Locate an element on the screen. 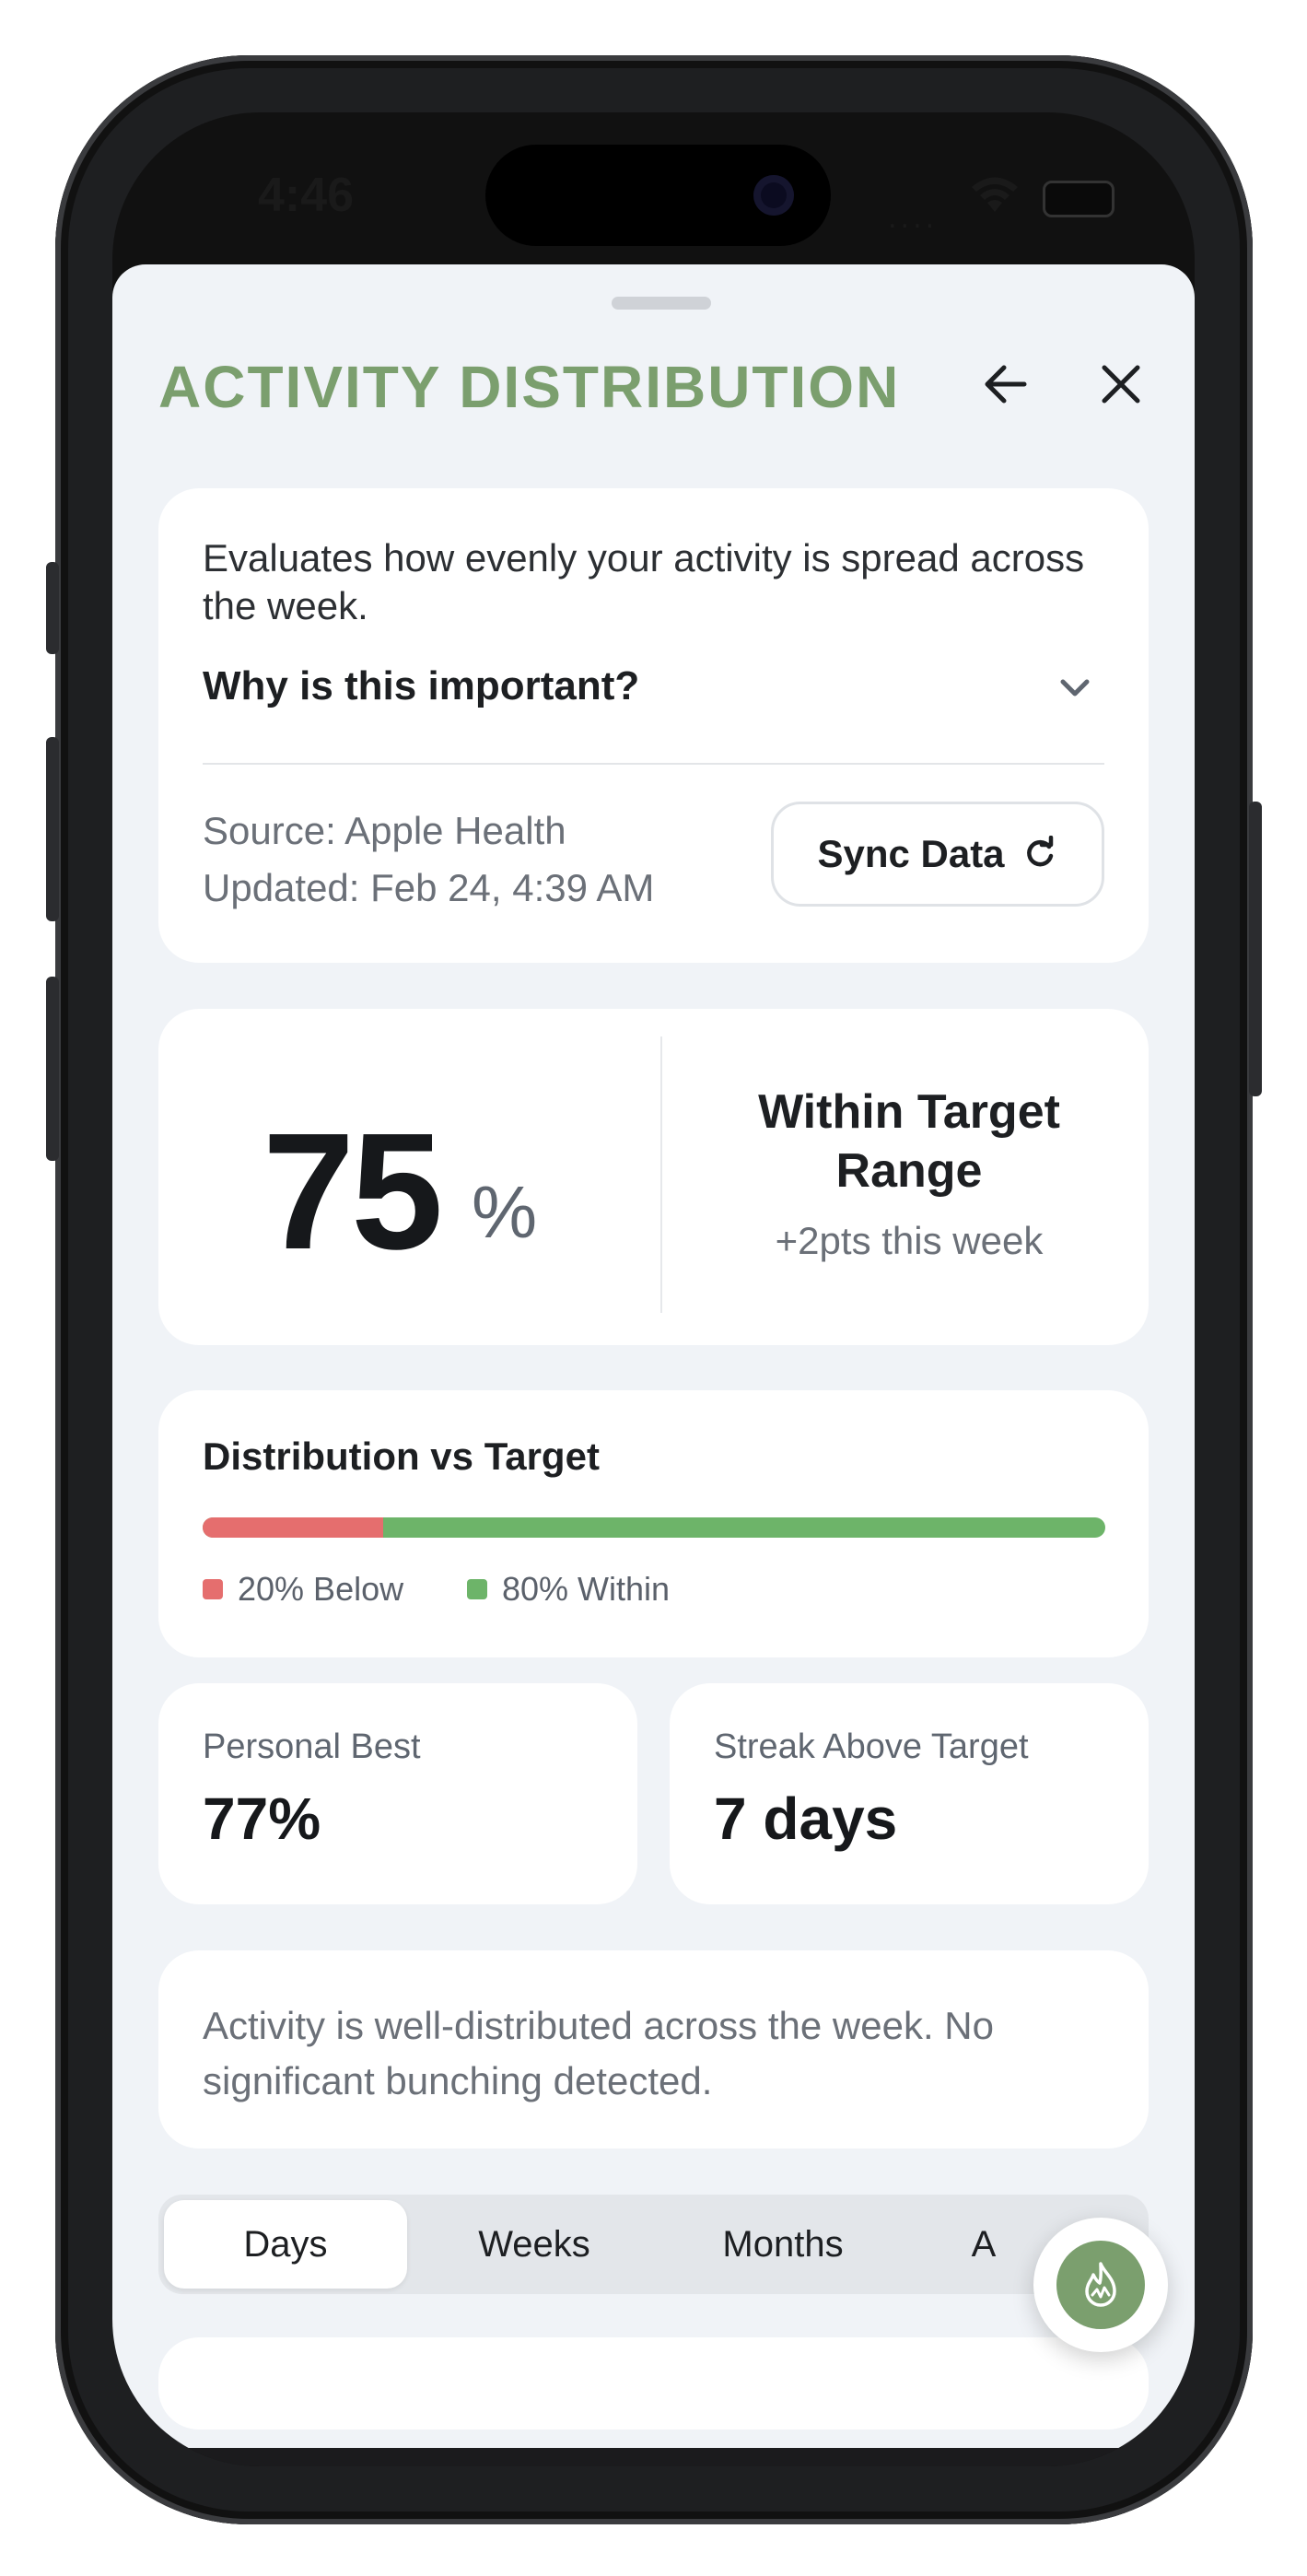 The width and height of the screenshot is (1307, 2576). status-time: 4:46 is located at coordinates (306, 195).